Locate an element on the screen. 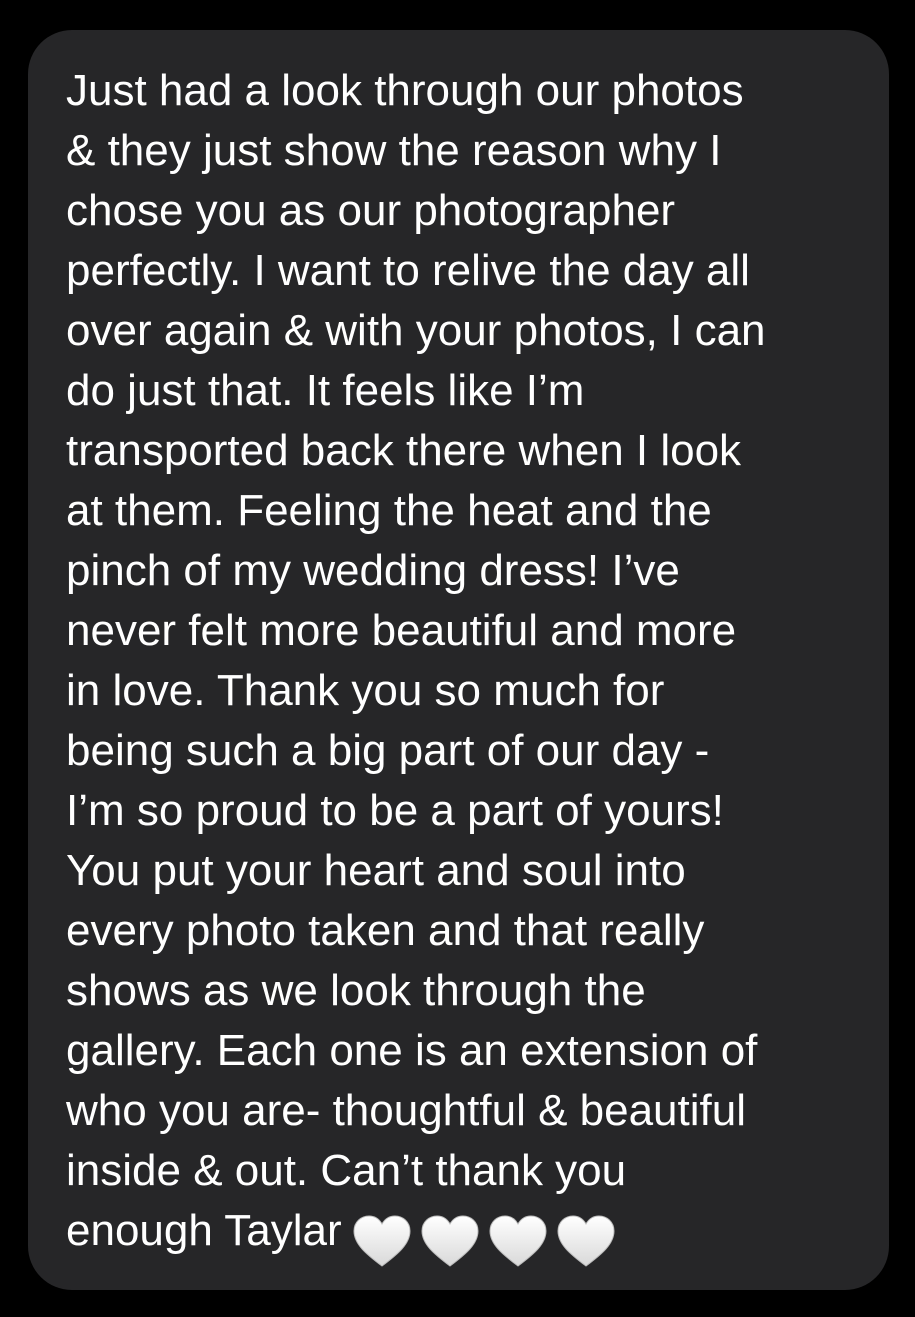 The width and height of the screenshot is (915, 1317). message-line: being such a big part of our day - is located at coordinates (388, 750).